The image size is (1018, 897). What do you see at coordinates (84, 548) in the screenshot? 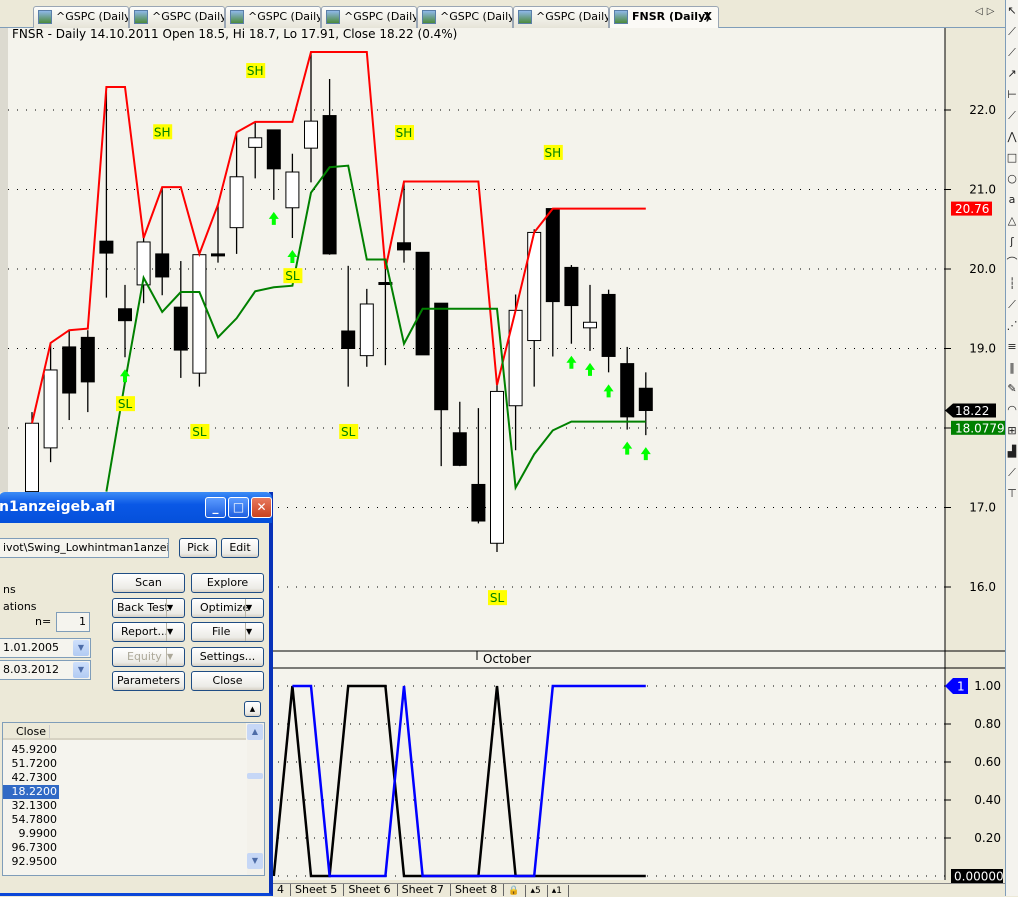
I see `formula-path-field: ivot\Swing_Lowhintman1anzeigeb` at bounding box center [84, 548].